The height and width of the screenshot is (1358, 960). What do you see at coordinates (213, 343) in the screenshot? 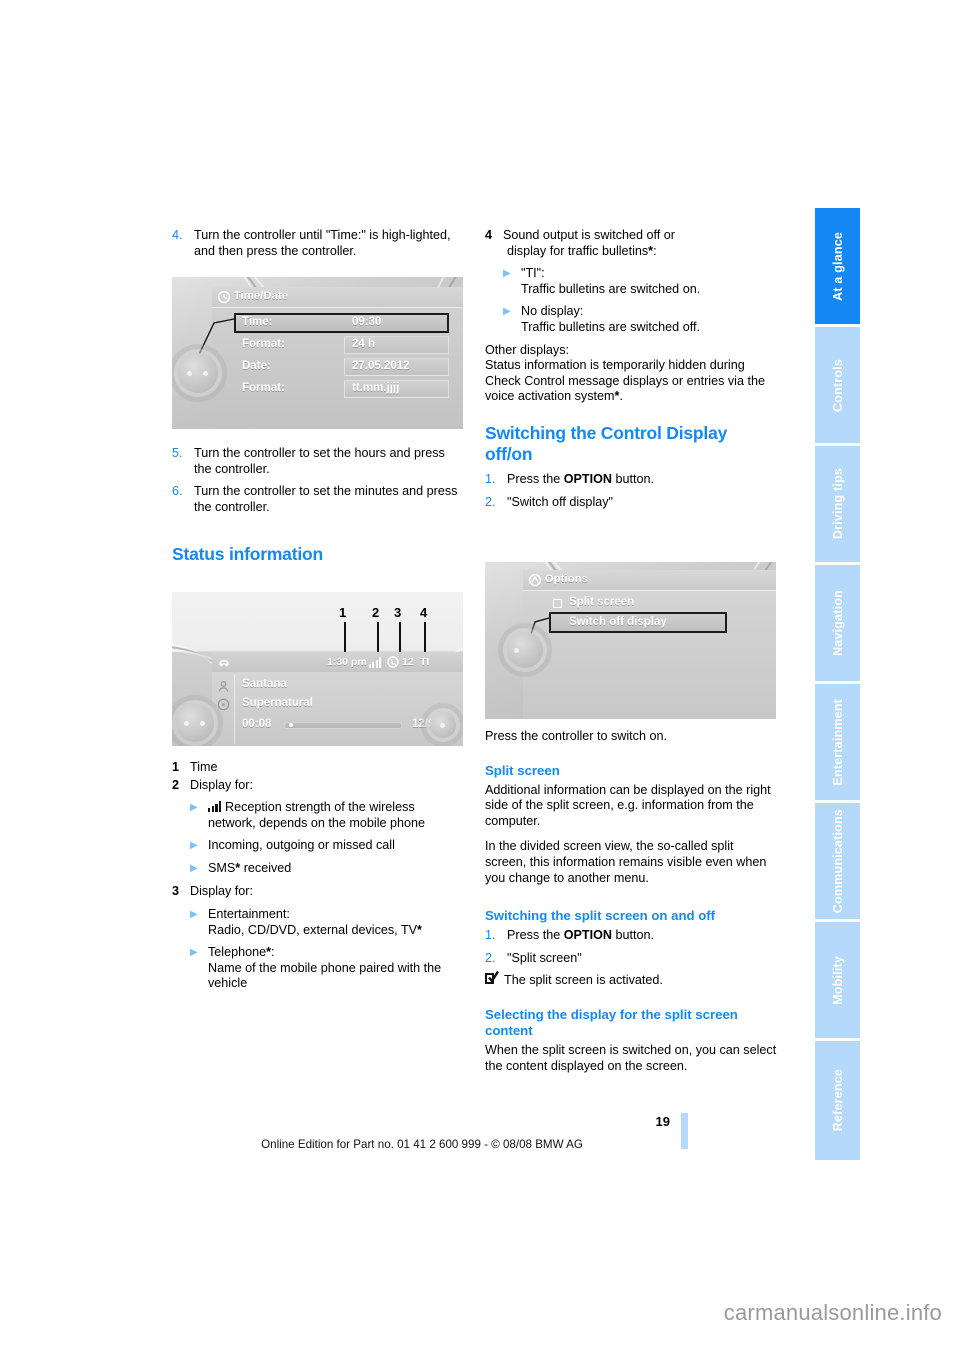
I see `leader-line` at bounding box center [213, 343].